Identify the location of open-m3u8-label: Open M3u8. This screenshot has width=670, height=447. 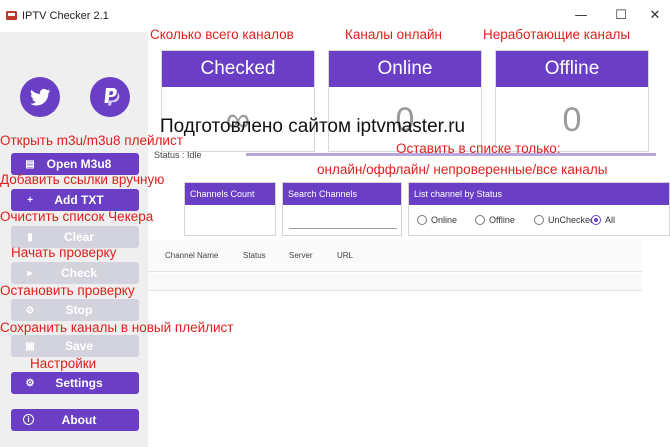
(79, 164).